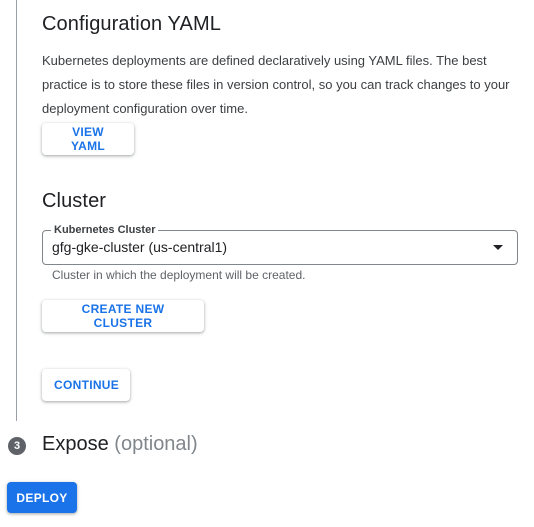 The height and width of the screenshot is (527, 534). Describe the element at coordinates (156, 444) in the screenshot. I see `expose-optional-label: (optional)` at that location.